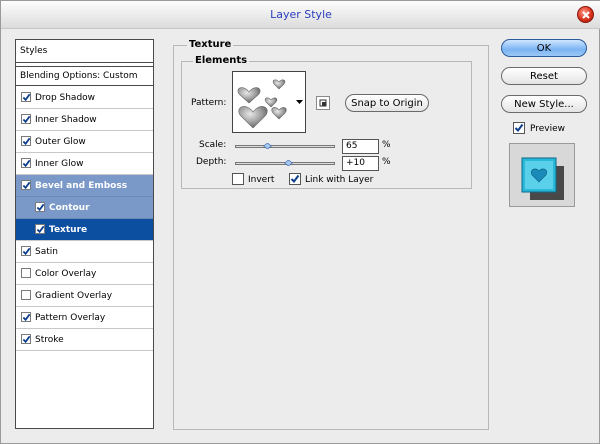 Image resolution: width=600 pixels, height=444 pixels. I want to click on style-item-inner-glow: Inner Glow, so click(84, 164).